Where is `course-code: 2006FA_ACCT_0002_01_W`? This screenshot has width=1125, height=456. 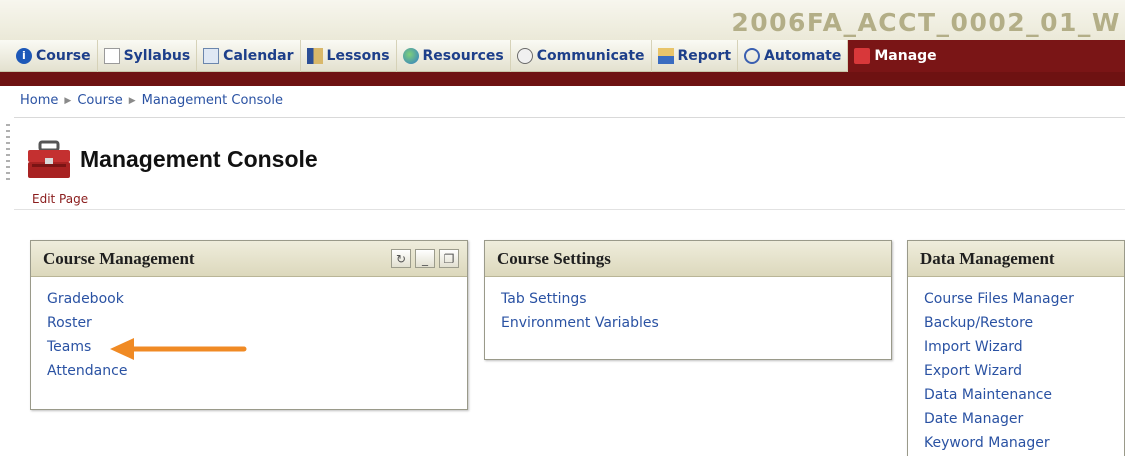 course-code: 2006FA_ACCT_0002_01_W is located at coordinates (926, 22).